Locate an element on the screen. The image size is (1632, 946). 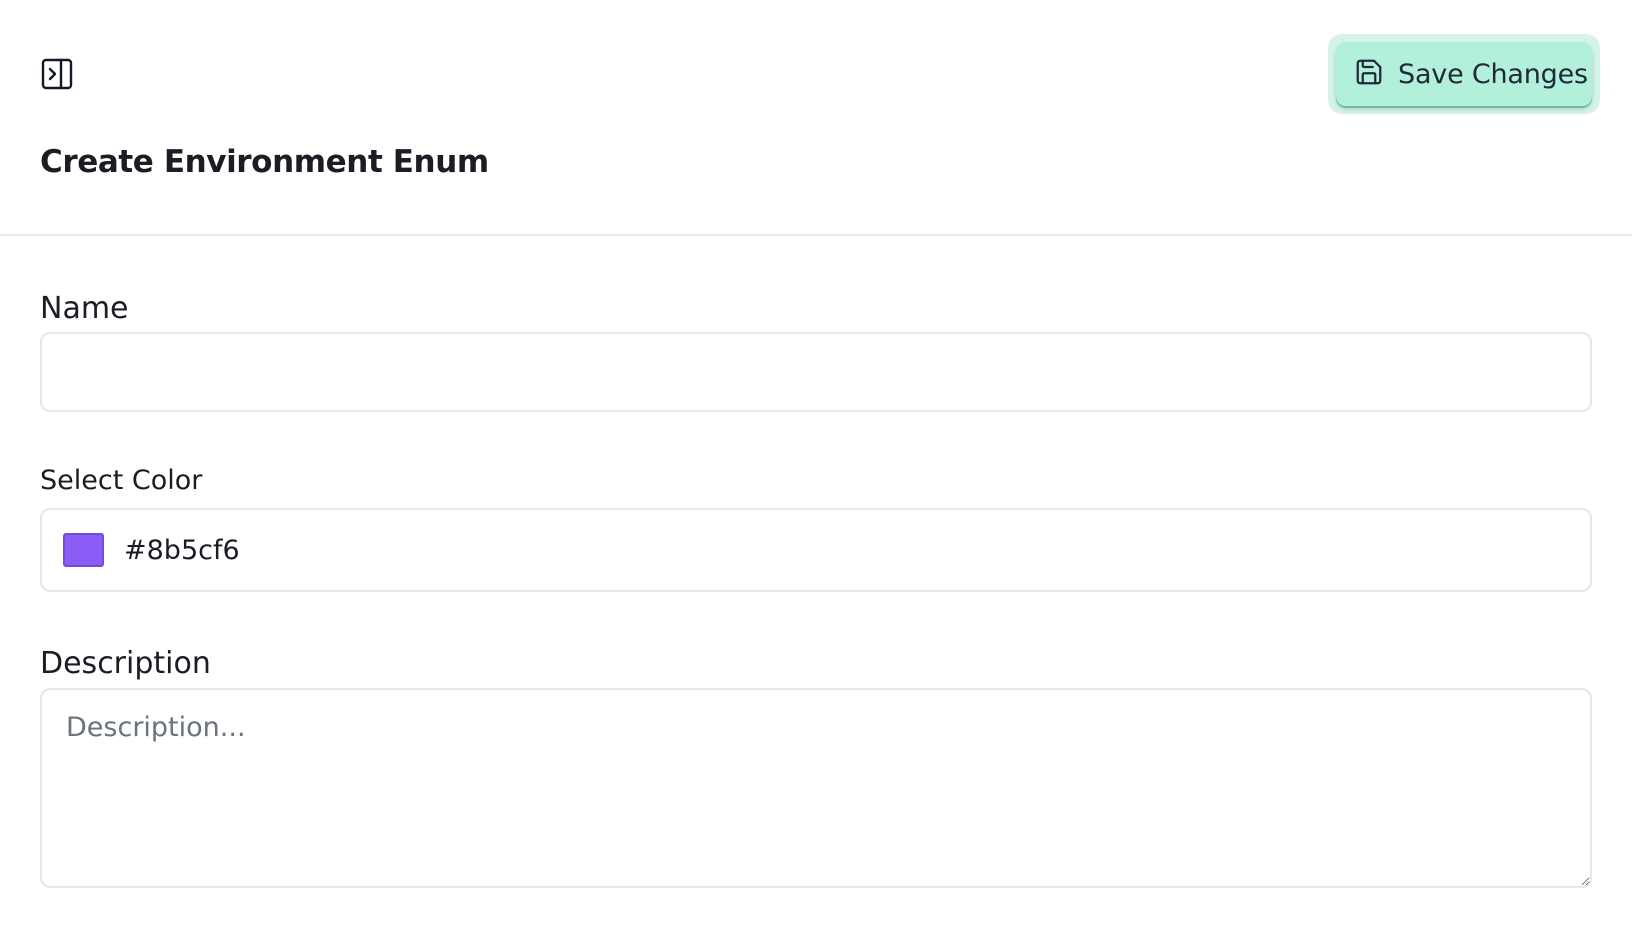
save-changes-button: Save Changes is located at coordinates (1464, 74).